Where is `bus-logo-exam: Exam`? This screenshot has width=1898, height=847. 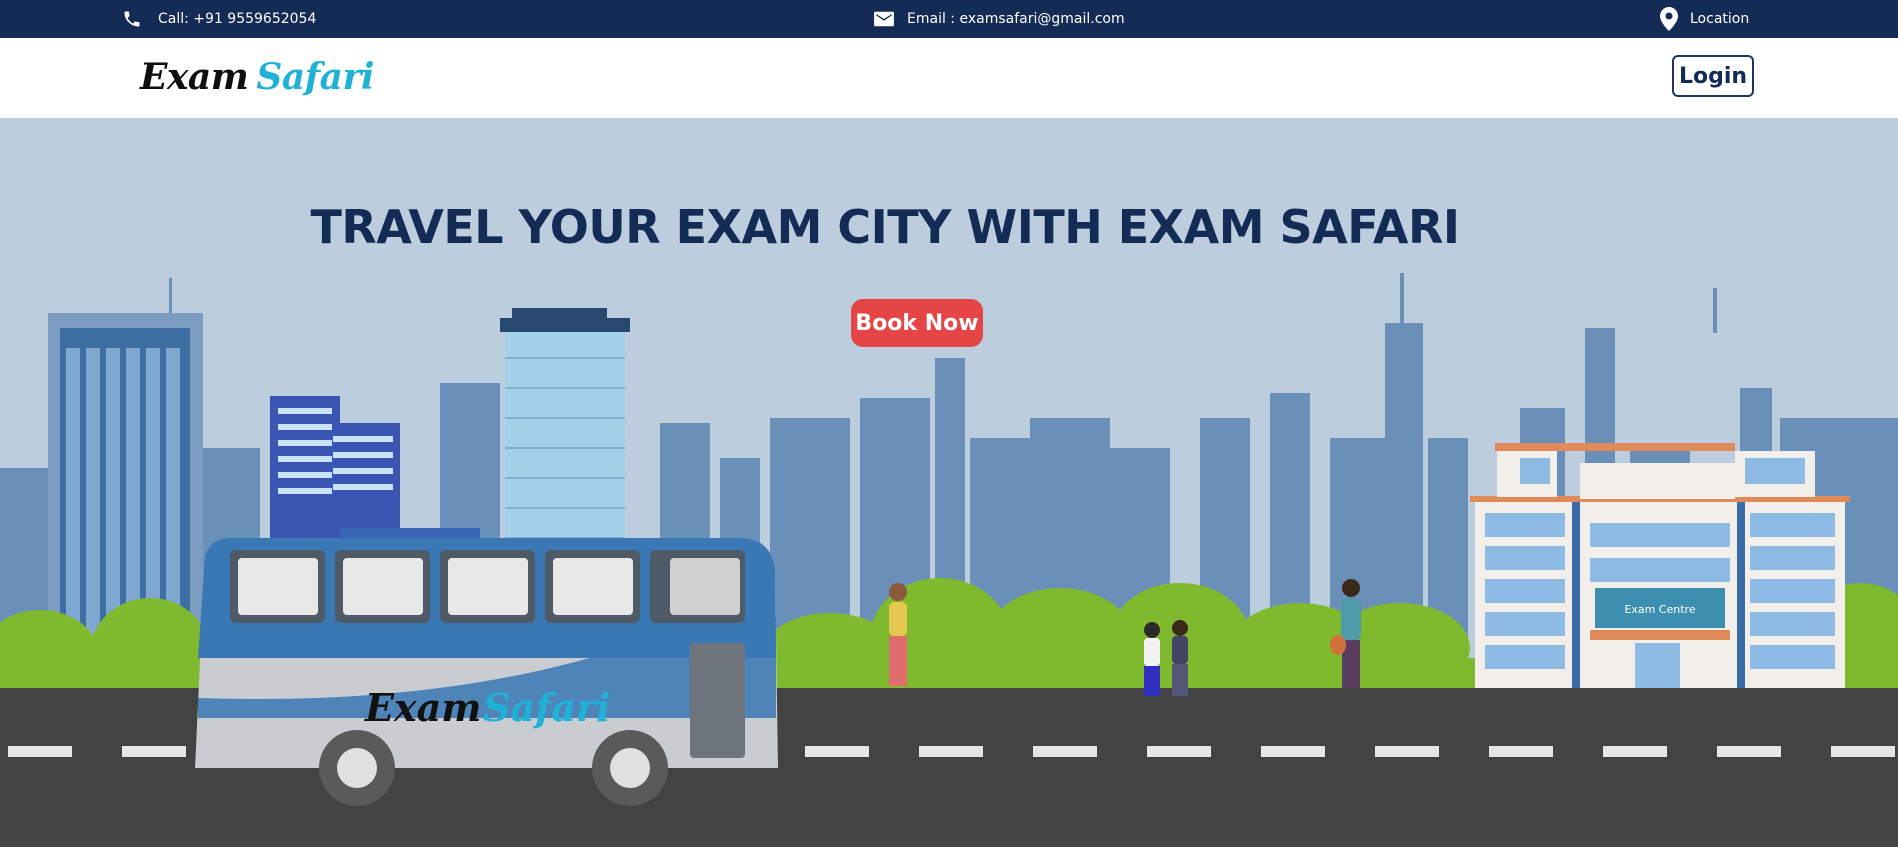
bus-logo-exam: Exam is located at coordinates (422, 707).